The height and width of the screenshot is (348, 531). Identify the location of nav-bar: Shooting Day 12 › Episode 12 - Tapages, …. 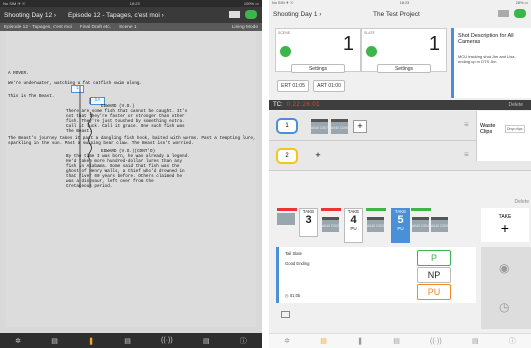
(131, 15).